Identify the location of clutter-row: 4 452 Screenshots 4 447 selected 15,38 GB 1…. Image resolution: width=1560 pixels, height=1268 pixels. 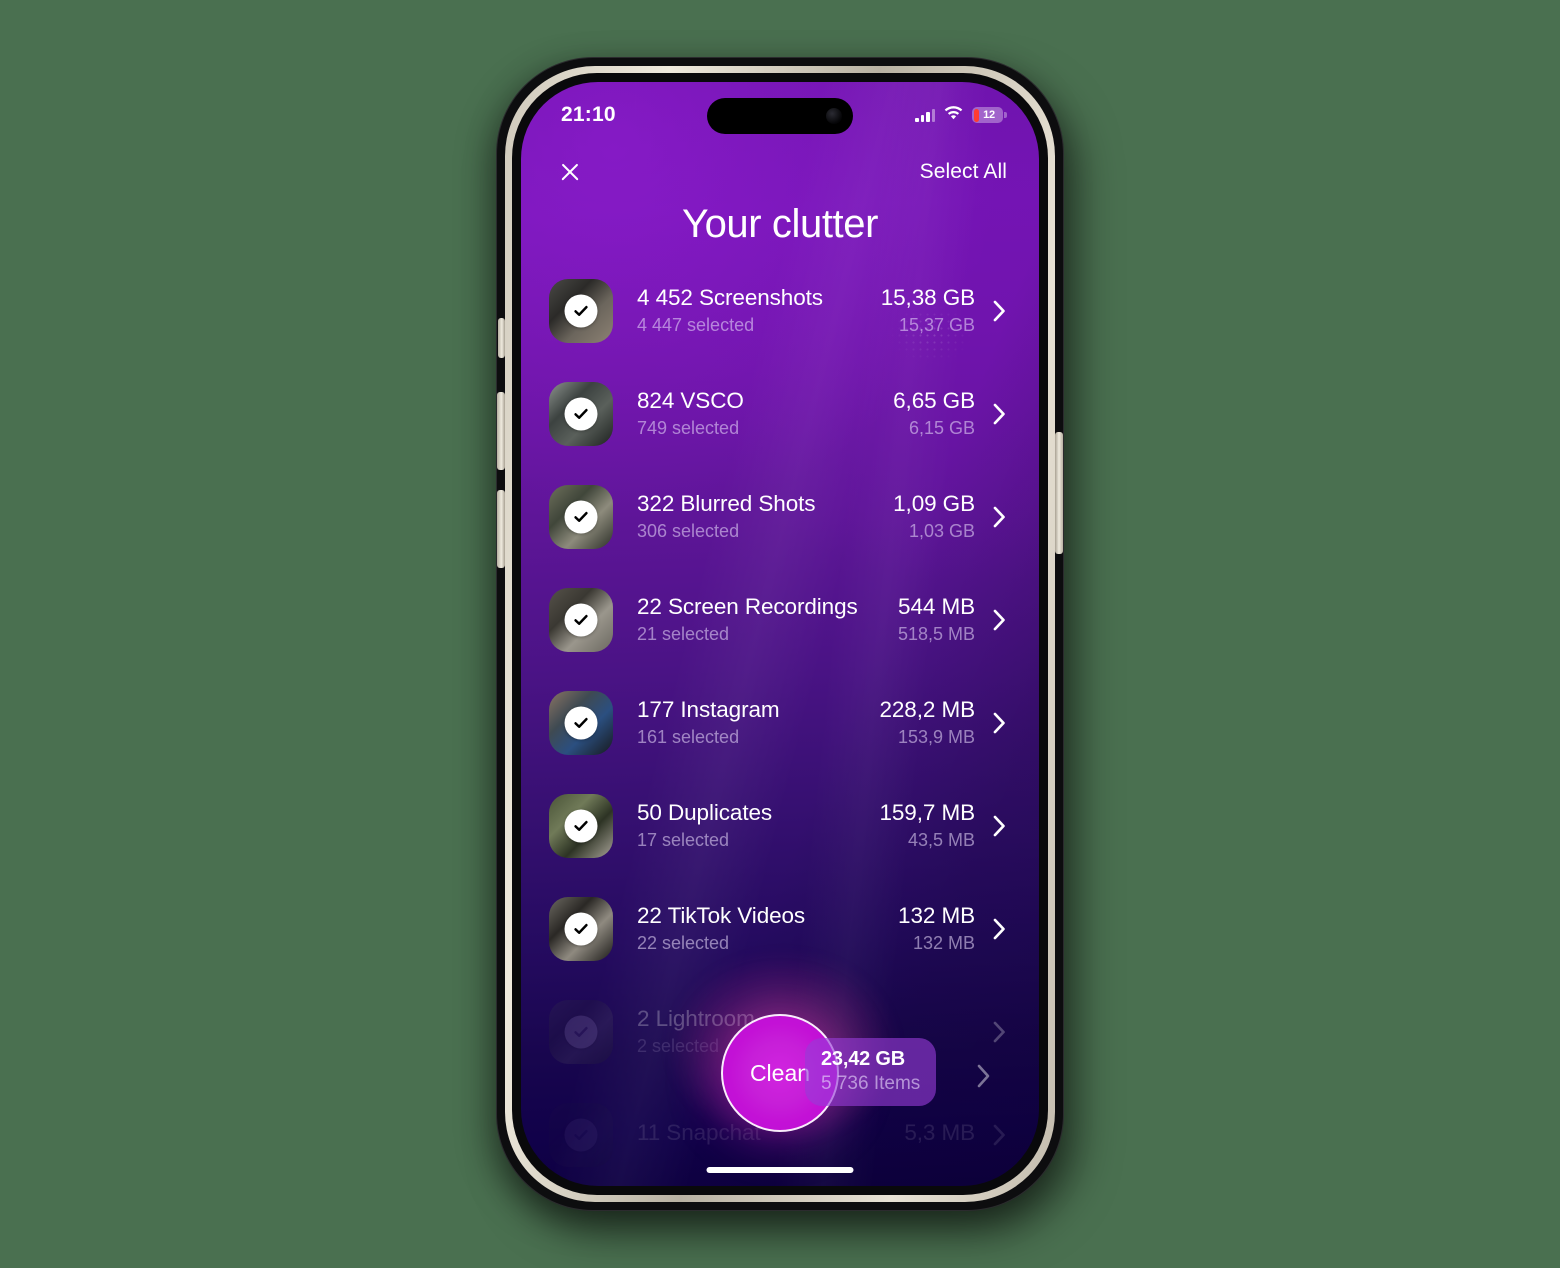
(780, 311).